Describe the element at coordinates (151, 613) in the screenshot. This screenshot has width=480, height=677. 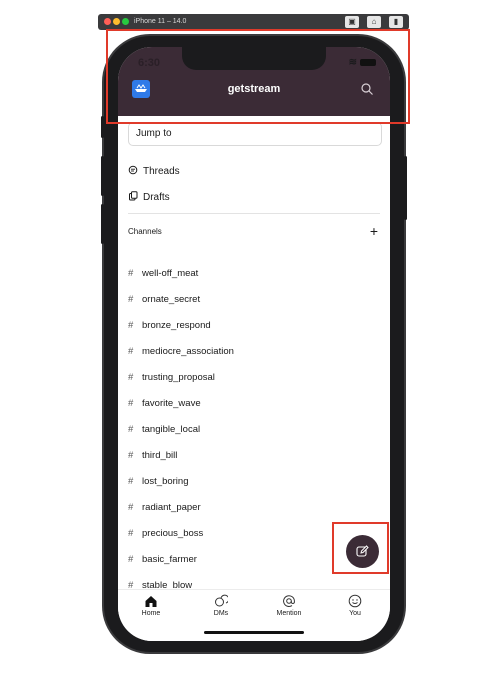
I see `tab-home-label: Home` at that location.